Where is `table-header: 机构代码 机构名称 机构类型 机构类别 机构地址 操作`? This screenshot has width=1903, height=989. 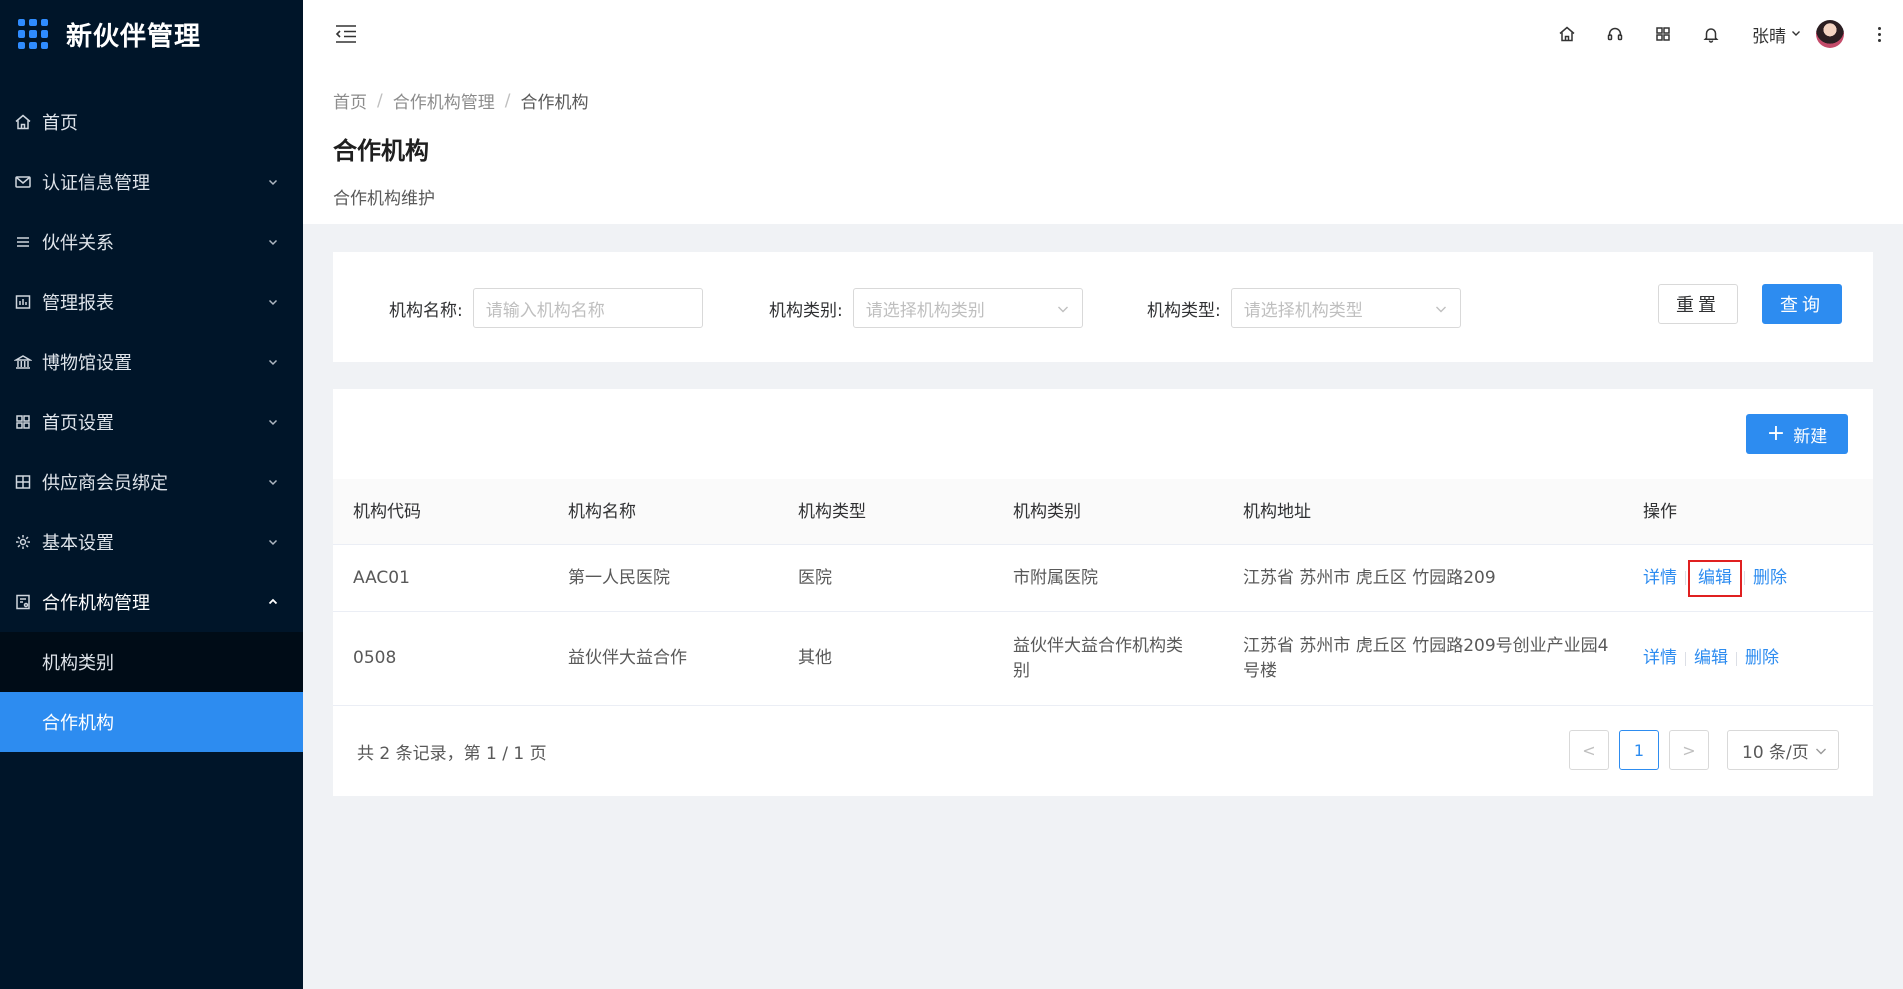 table-header: 机构代码 机构名称 机构类型 机构类别 机构地址 操作 is located at coordinates (1103, 512).